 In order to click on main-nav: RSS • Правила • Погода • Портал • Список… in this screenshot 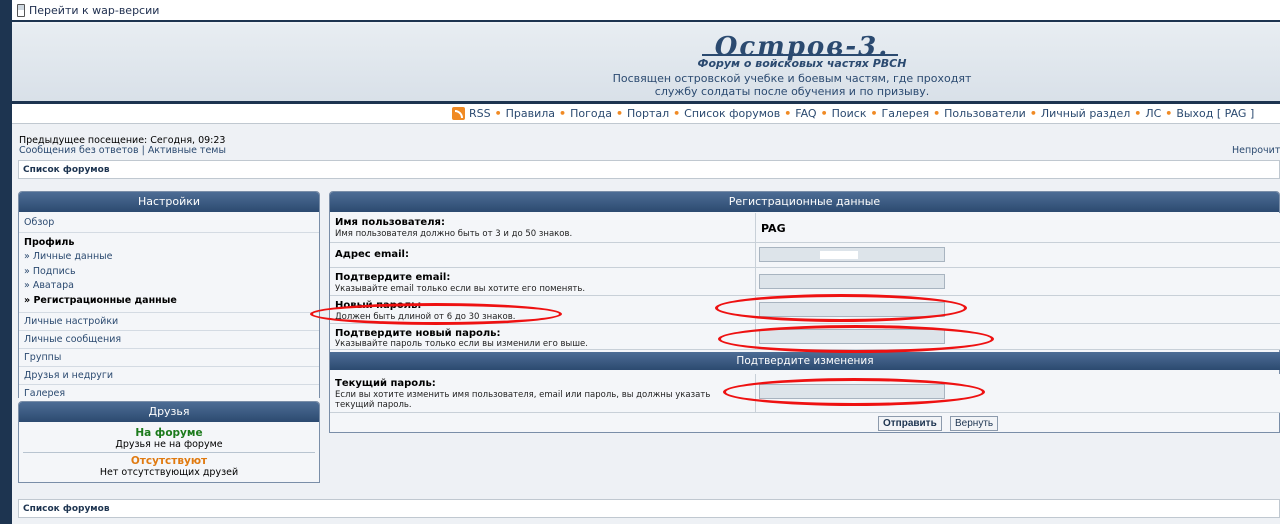, I will do `click(646, 114)`.